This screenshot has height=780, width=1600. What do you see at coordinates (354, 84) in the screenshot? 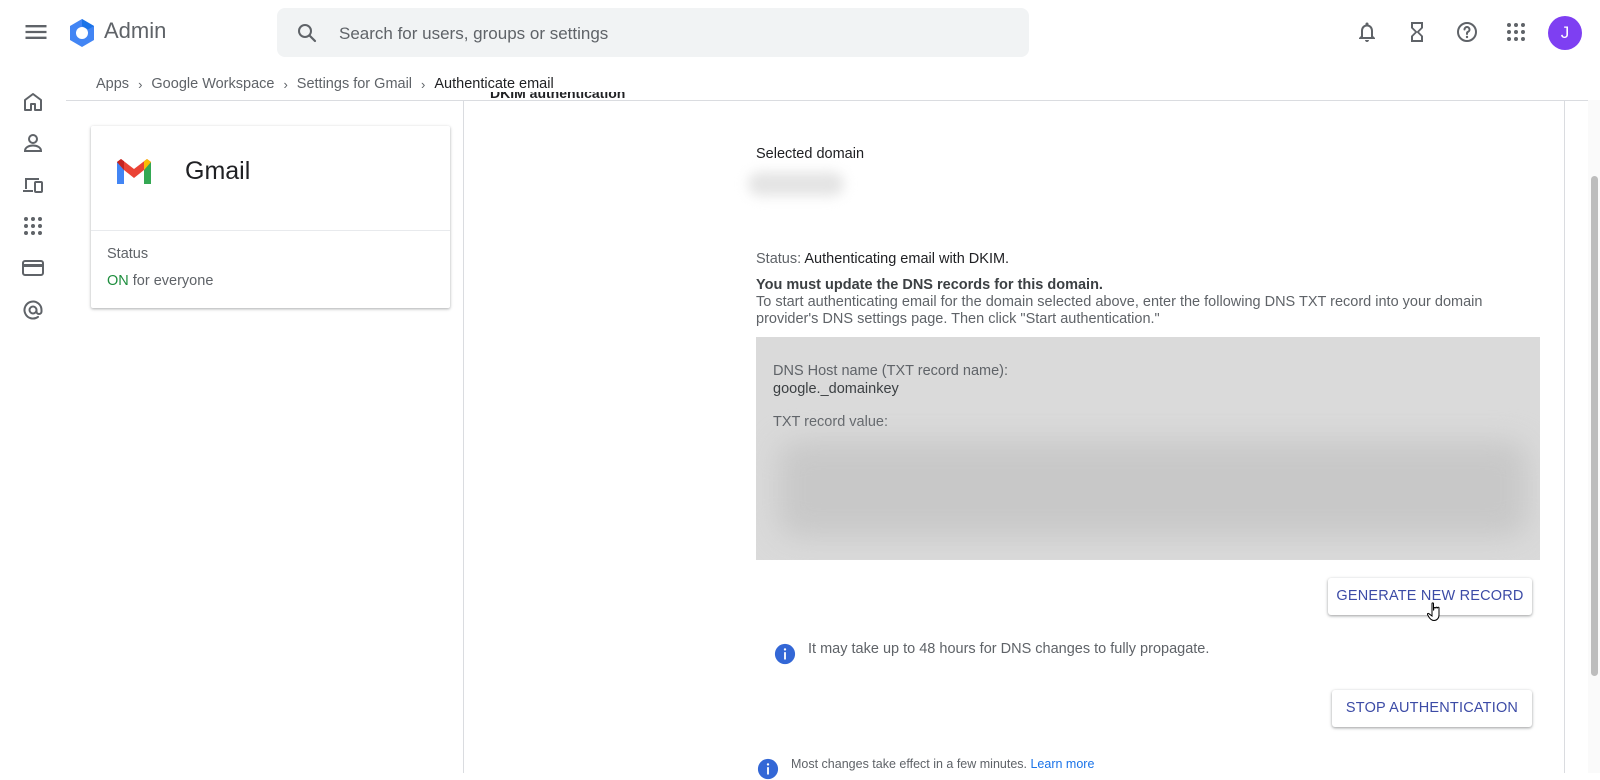
I see `breadcrumb-settings-for-gmail: Settings for Gmail` at bounding box center [354, 84].